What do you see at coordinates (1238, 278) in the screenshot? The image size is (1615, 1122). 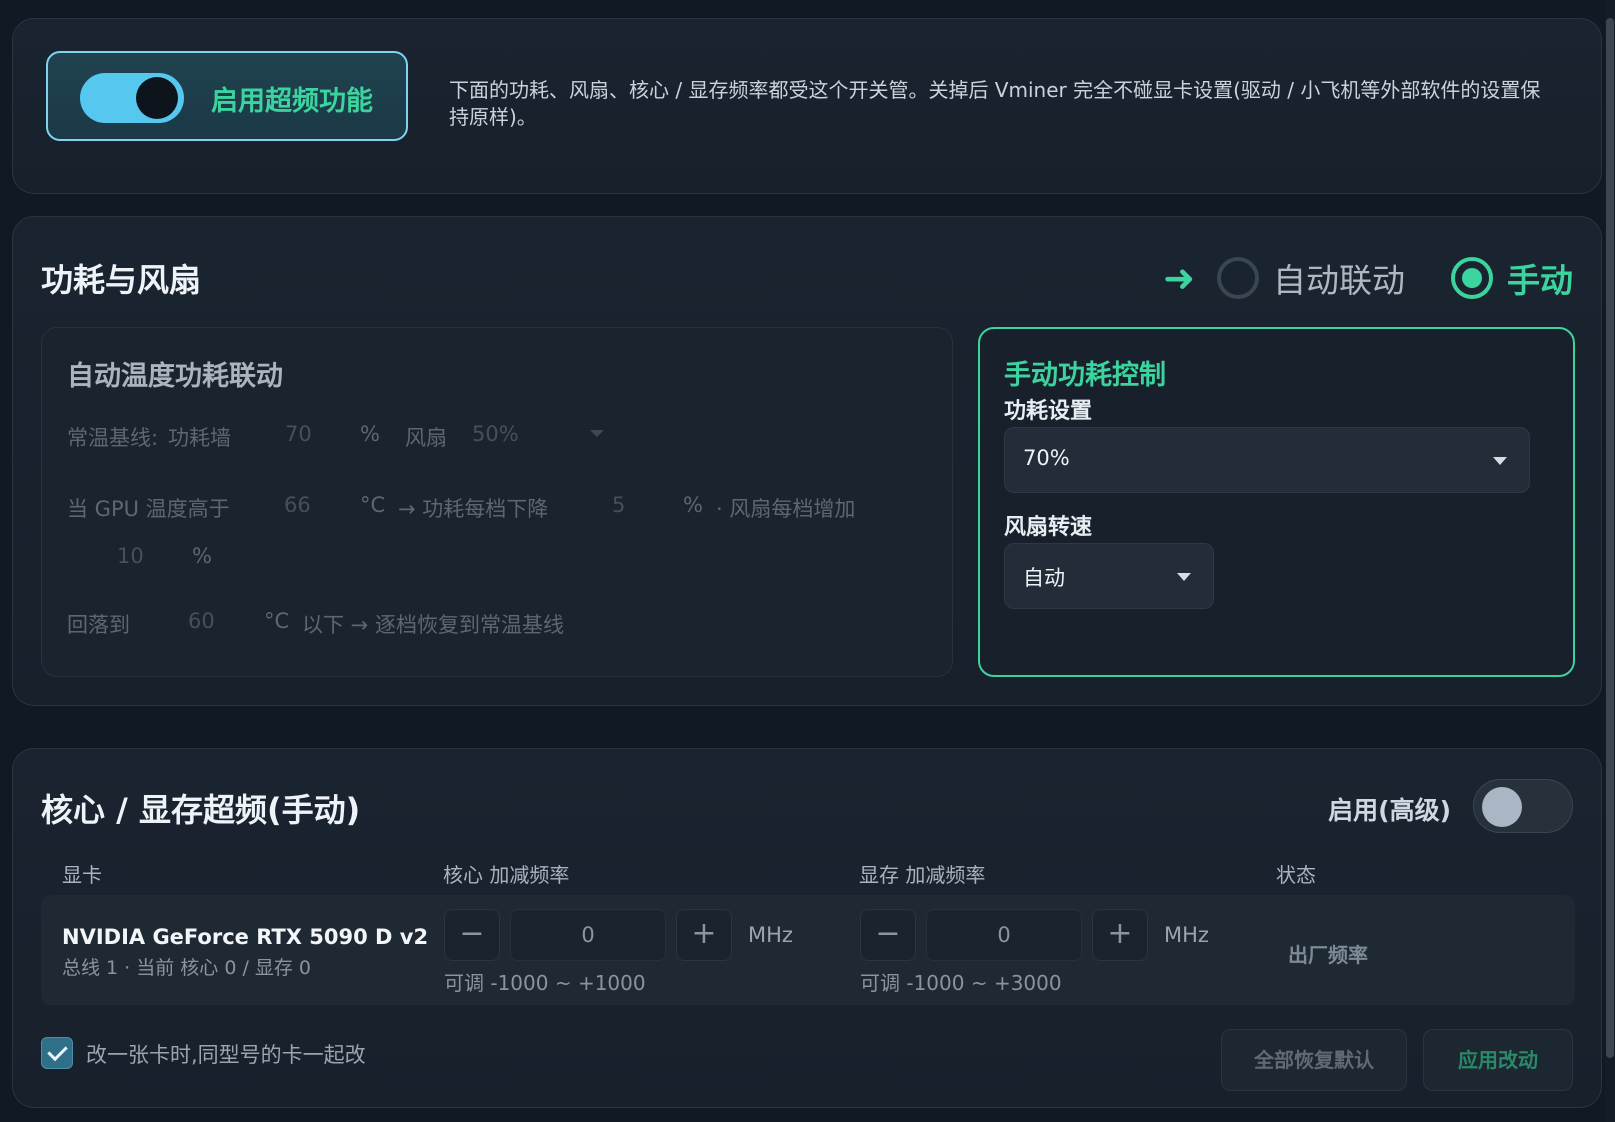 I see `radio-auto-link` at bounding box center [1238, 278].